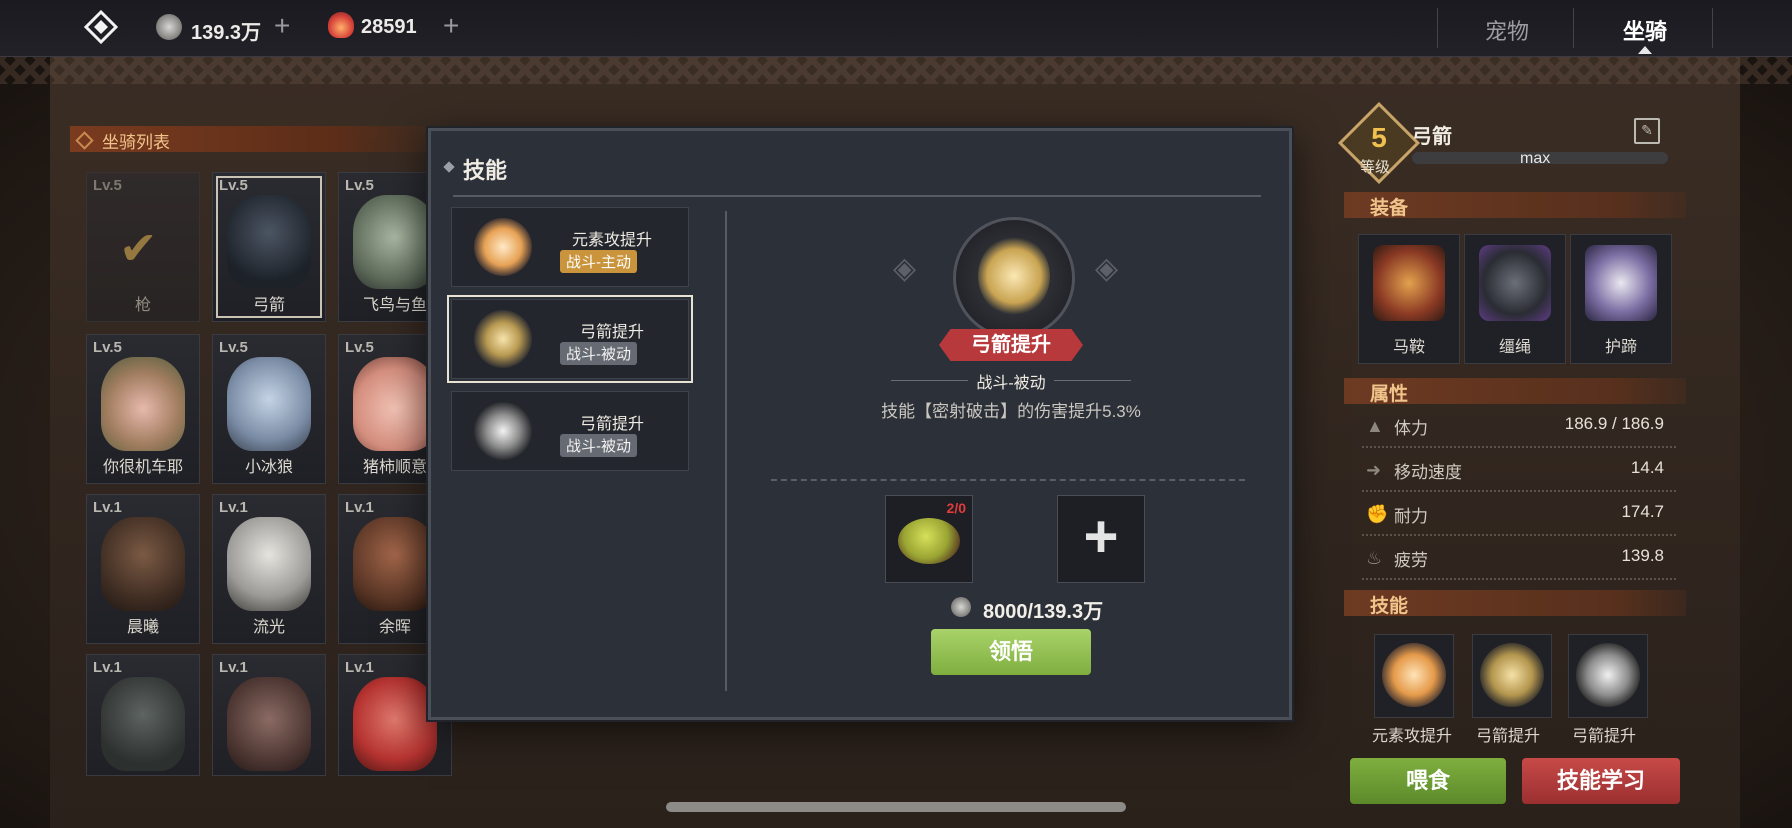 The image size is (1792, 828). I want to click on add-gem-button: +, so click(451, 26).